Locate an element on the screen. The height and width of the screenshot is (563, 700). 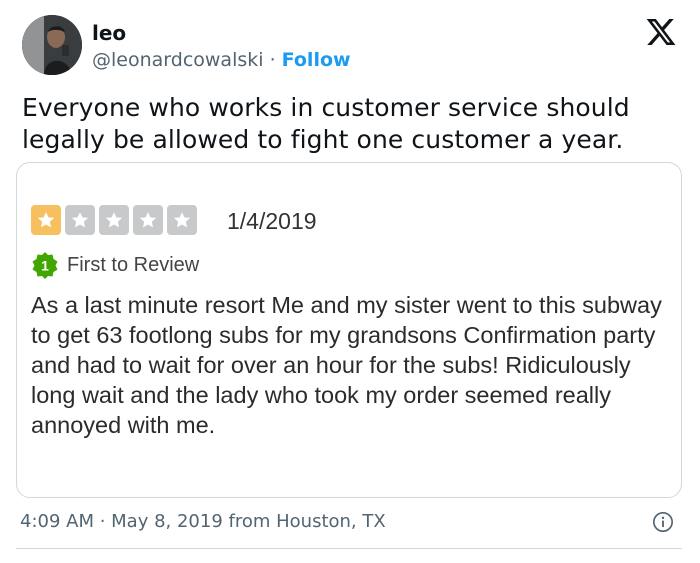
avatar-photo is located at coordinates (52, 45).